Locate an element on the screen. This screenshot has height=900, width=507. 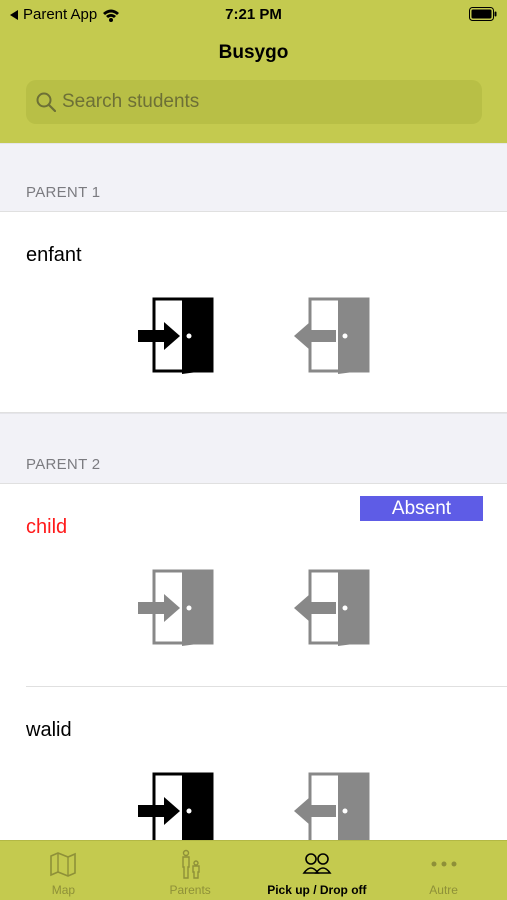
search-input is located at coordinates (262, 102).